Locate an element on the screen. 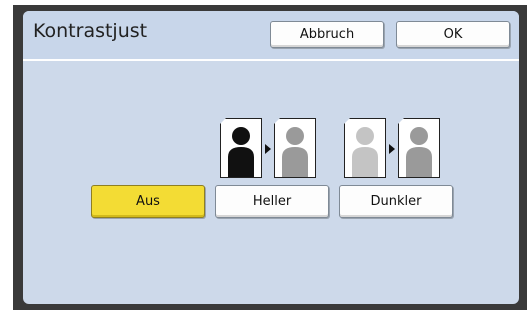  header-divider is located at coordinates (271, 60).